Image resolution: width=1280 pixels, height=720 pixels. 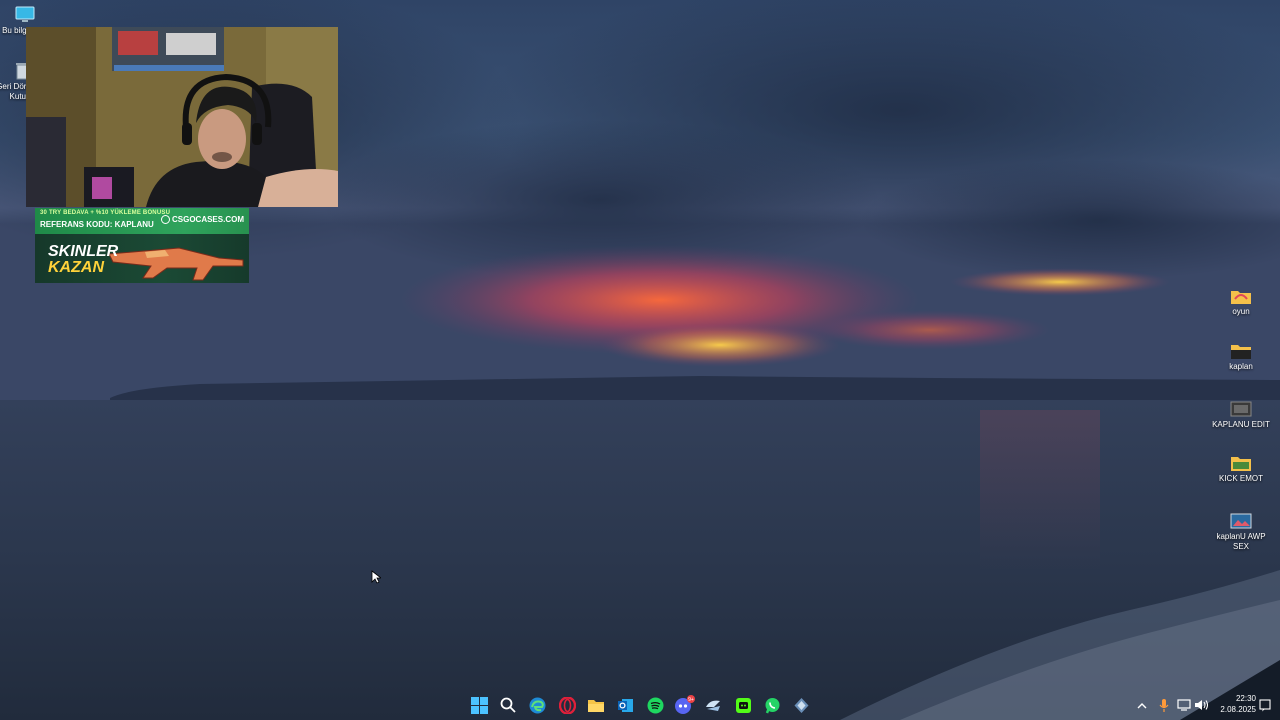 I want to click on kick-icon, so click(x=743, y=705).